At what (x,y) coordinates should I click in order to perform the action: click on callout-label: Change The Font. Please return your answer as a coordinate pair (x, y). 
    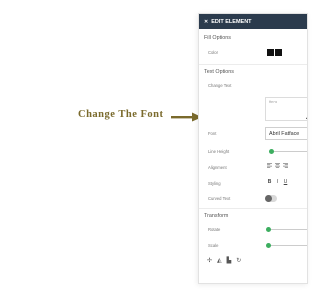
    Looking at the image, I should click on (121, 114).